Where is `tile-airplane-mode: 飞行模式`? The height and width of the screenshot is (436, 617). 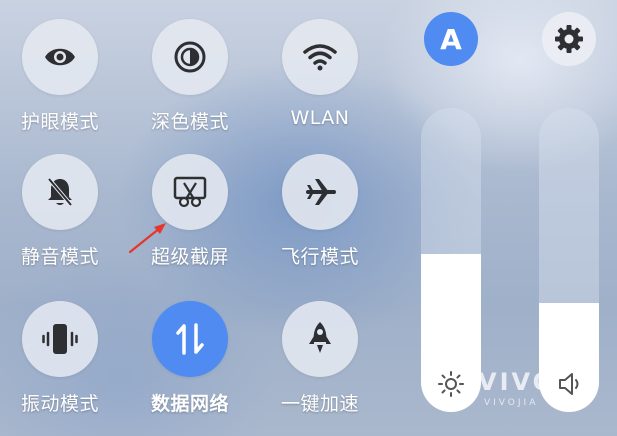 tile-airplane-mode: 飞行模式 is located at coordinates (320, 214).